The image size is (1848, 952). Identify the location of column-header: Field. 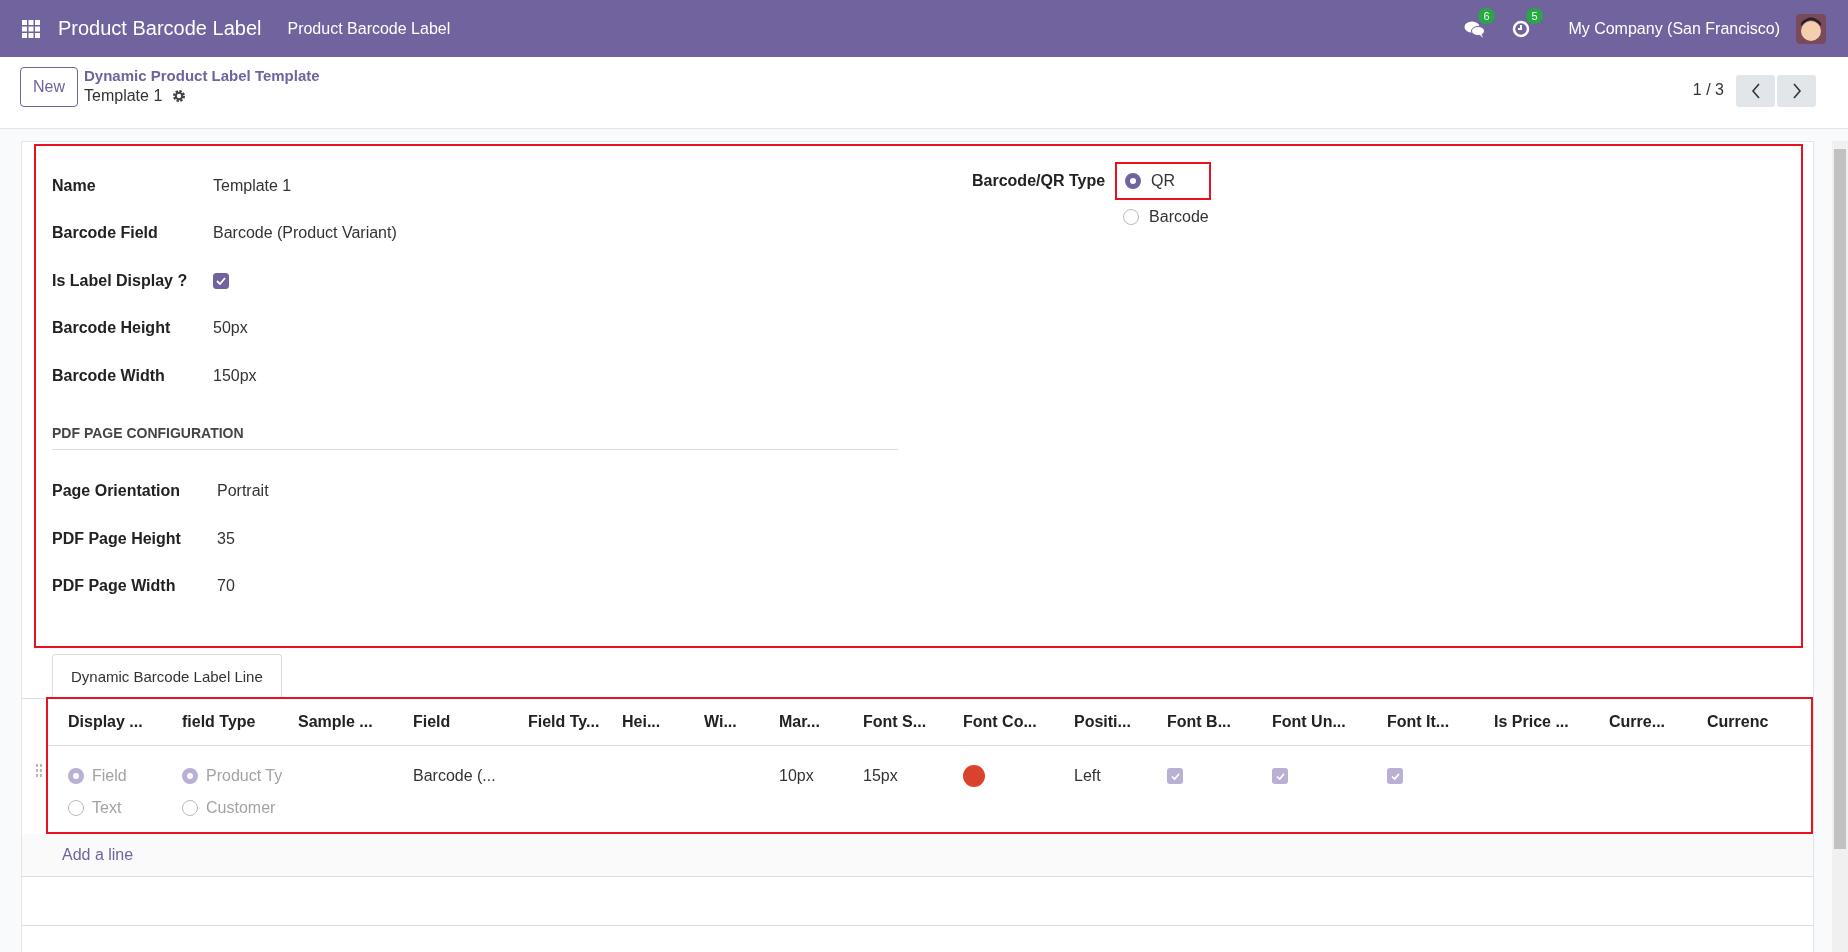
(470, 722).